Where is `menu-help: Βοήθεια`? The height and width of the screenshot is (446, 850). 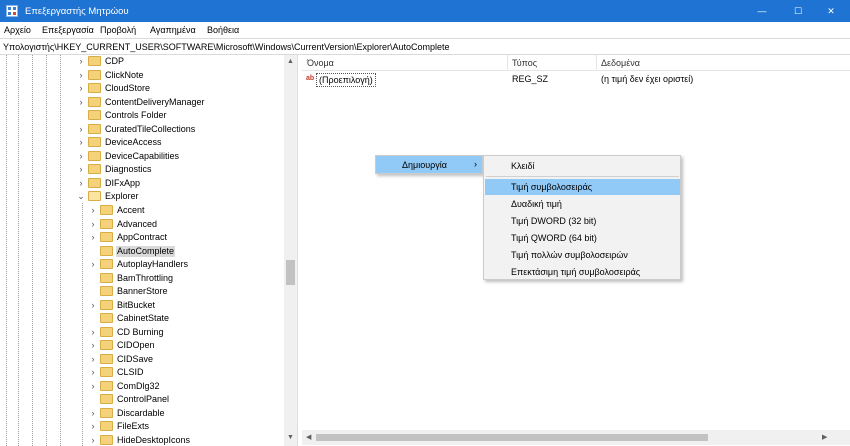 menu-help: Βοήθεια is located at coordinates (223, 30).